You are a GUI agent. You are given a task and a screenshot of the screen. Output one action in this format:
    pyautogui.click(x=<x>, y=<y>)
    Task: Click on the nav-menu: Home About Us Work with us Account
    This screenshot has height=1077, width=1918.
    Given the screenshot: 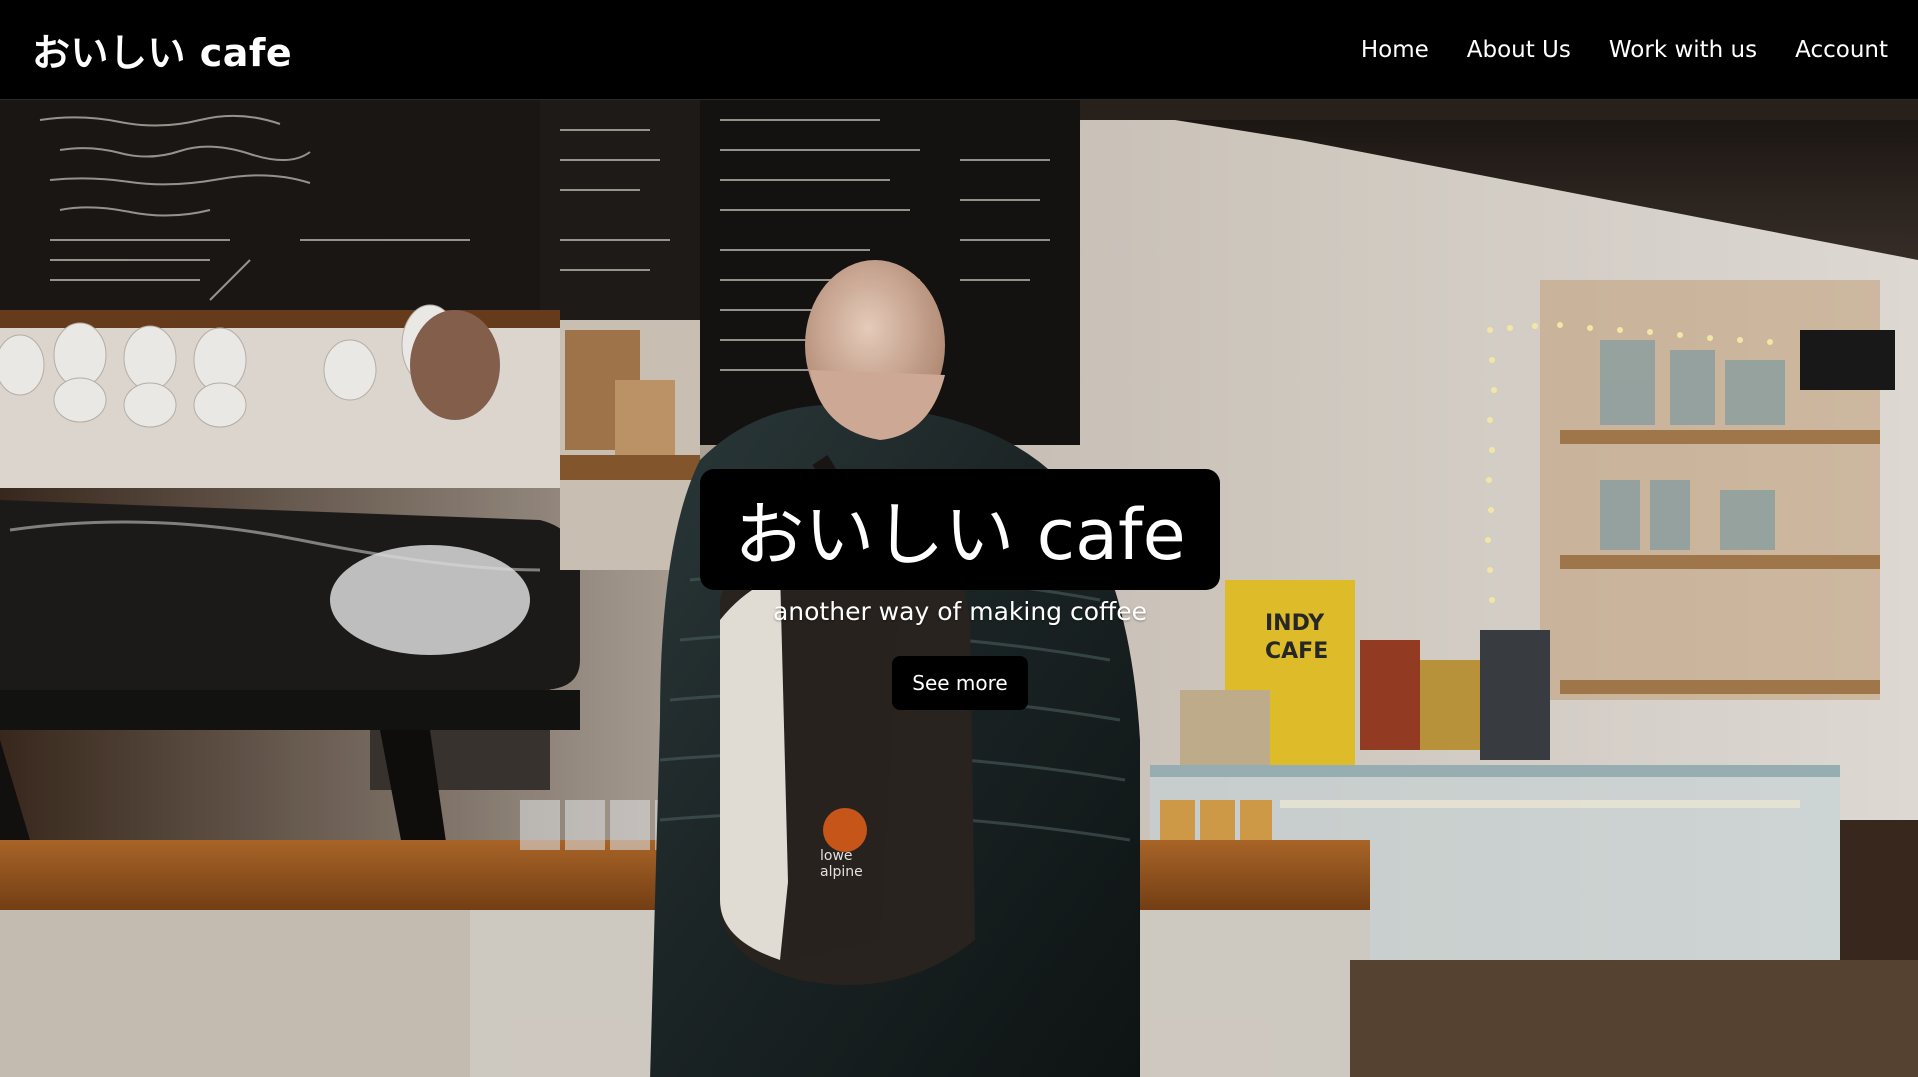 What is the action you would take?
    pyautogui.click(x=1624, y=50)
    